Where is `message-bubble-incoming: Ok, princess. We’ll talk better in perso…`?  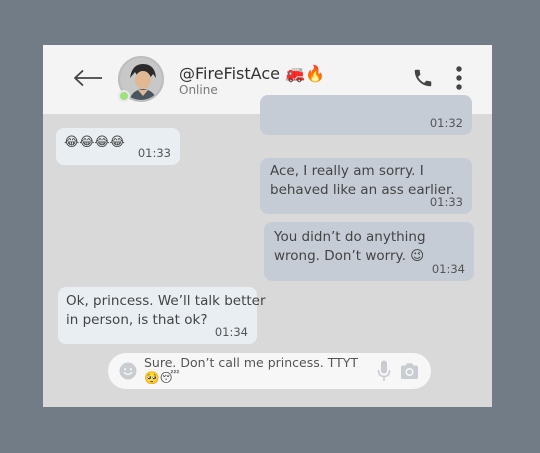
message-bubble-incoming: Ok, princess. We’ll talk better in perso… is located at coordinates (162, 315).